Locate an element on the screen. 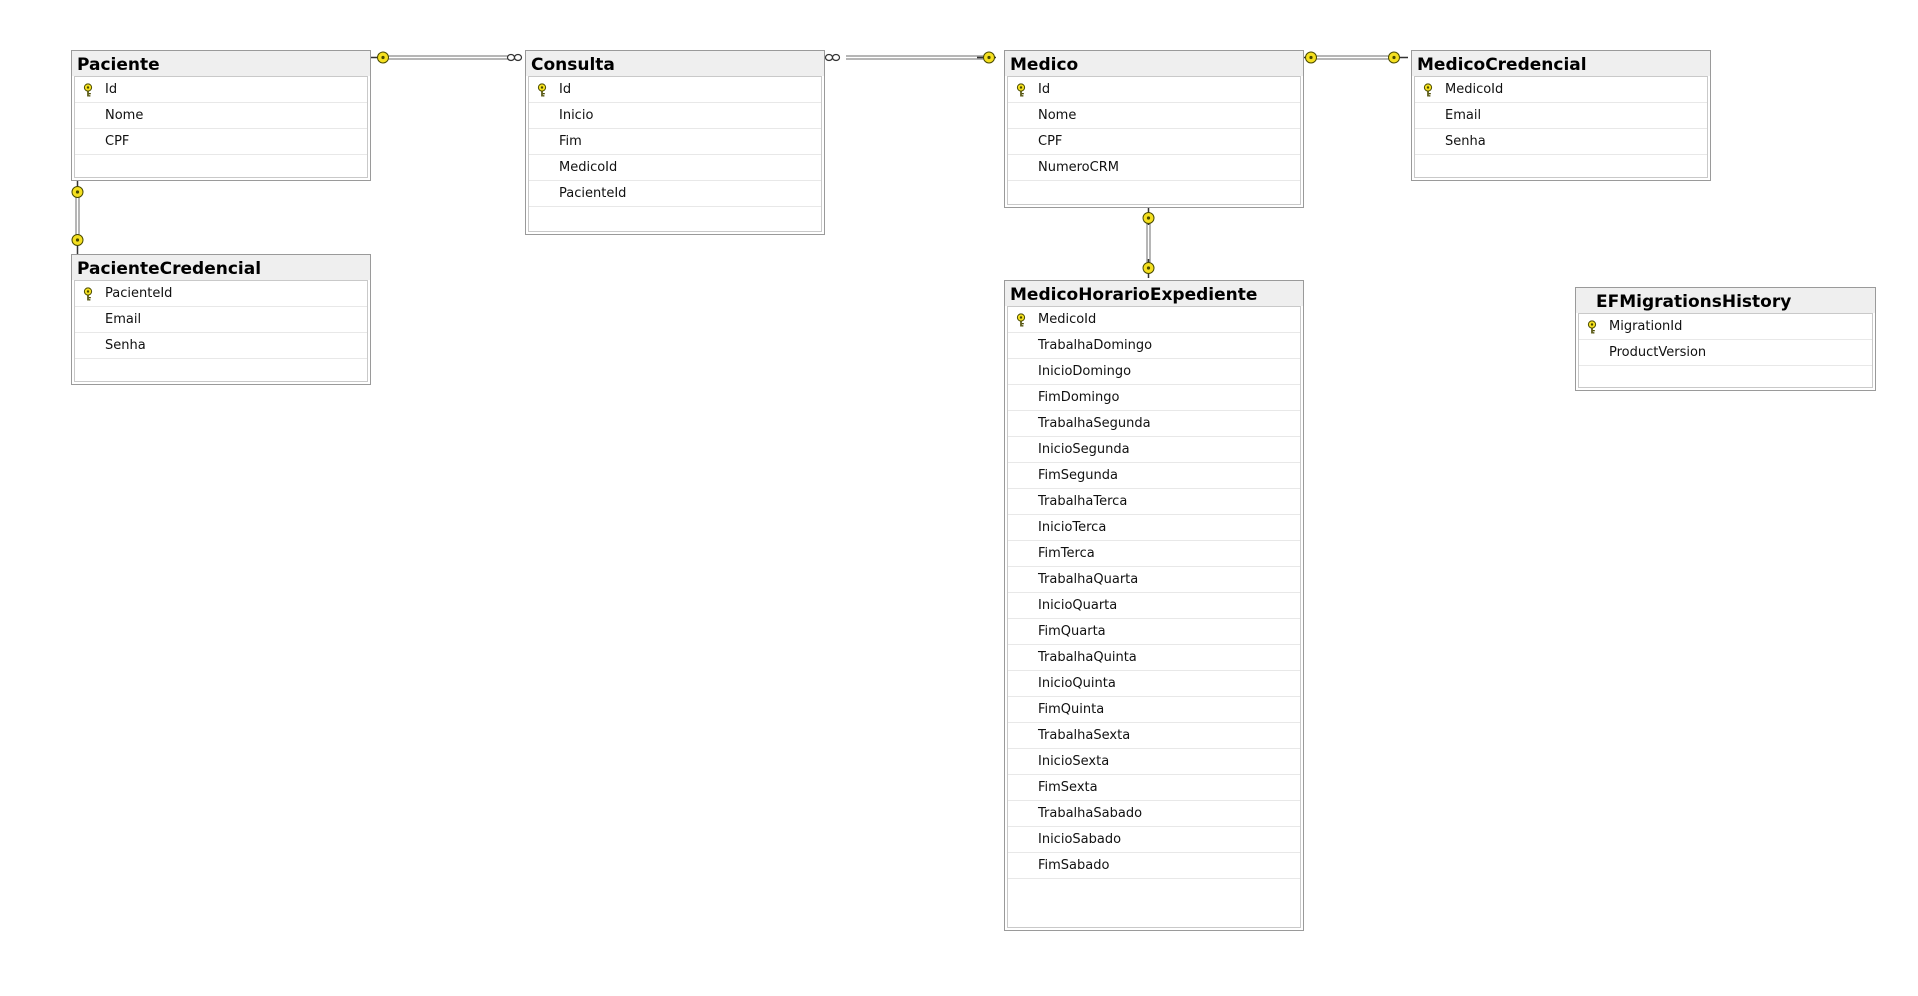 The image size is (1918, 996). column-row: InicioSabado is located at coordinates (1154, 840).